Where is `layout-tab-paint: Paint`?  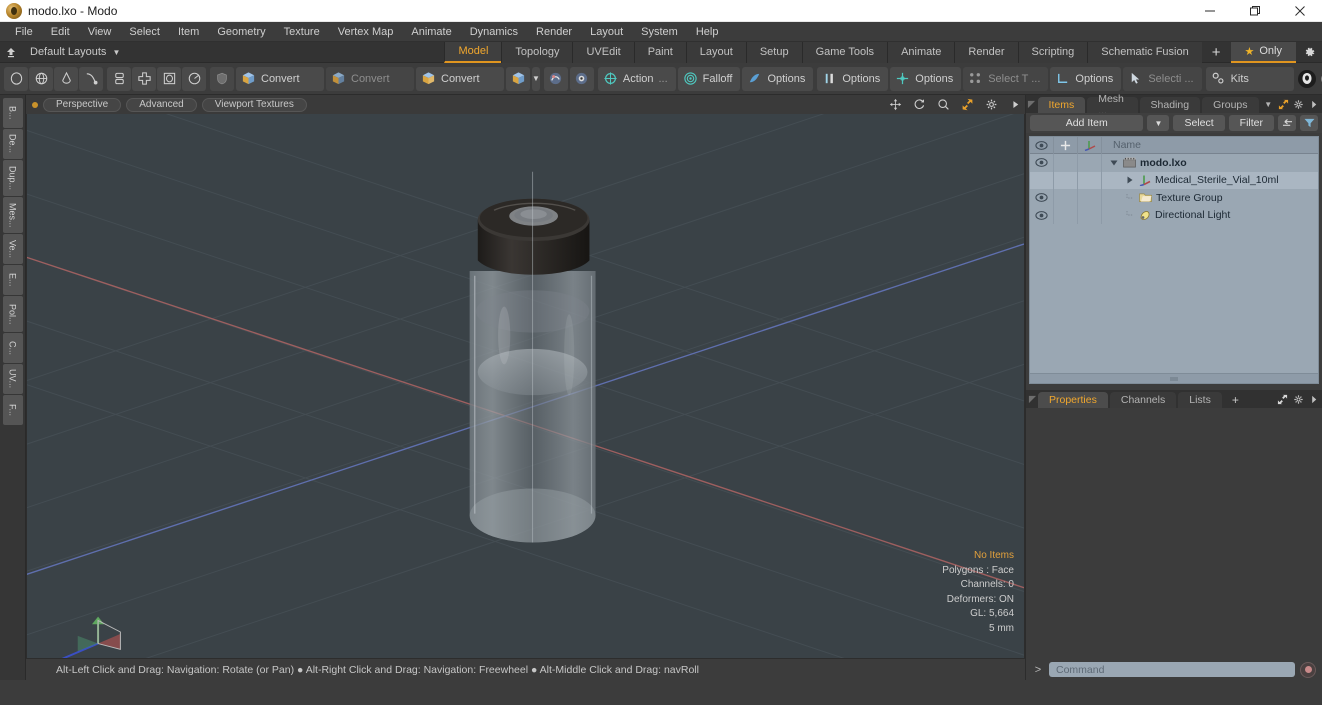
layout-tab-paint: Paint is located at coordinates (659, 52).